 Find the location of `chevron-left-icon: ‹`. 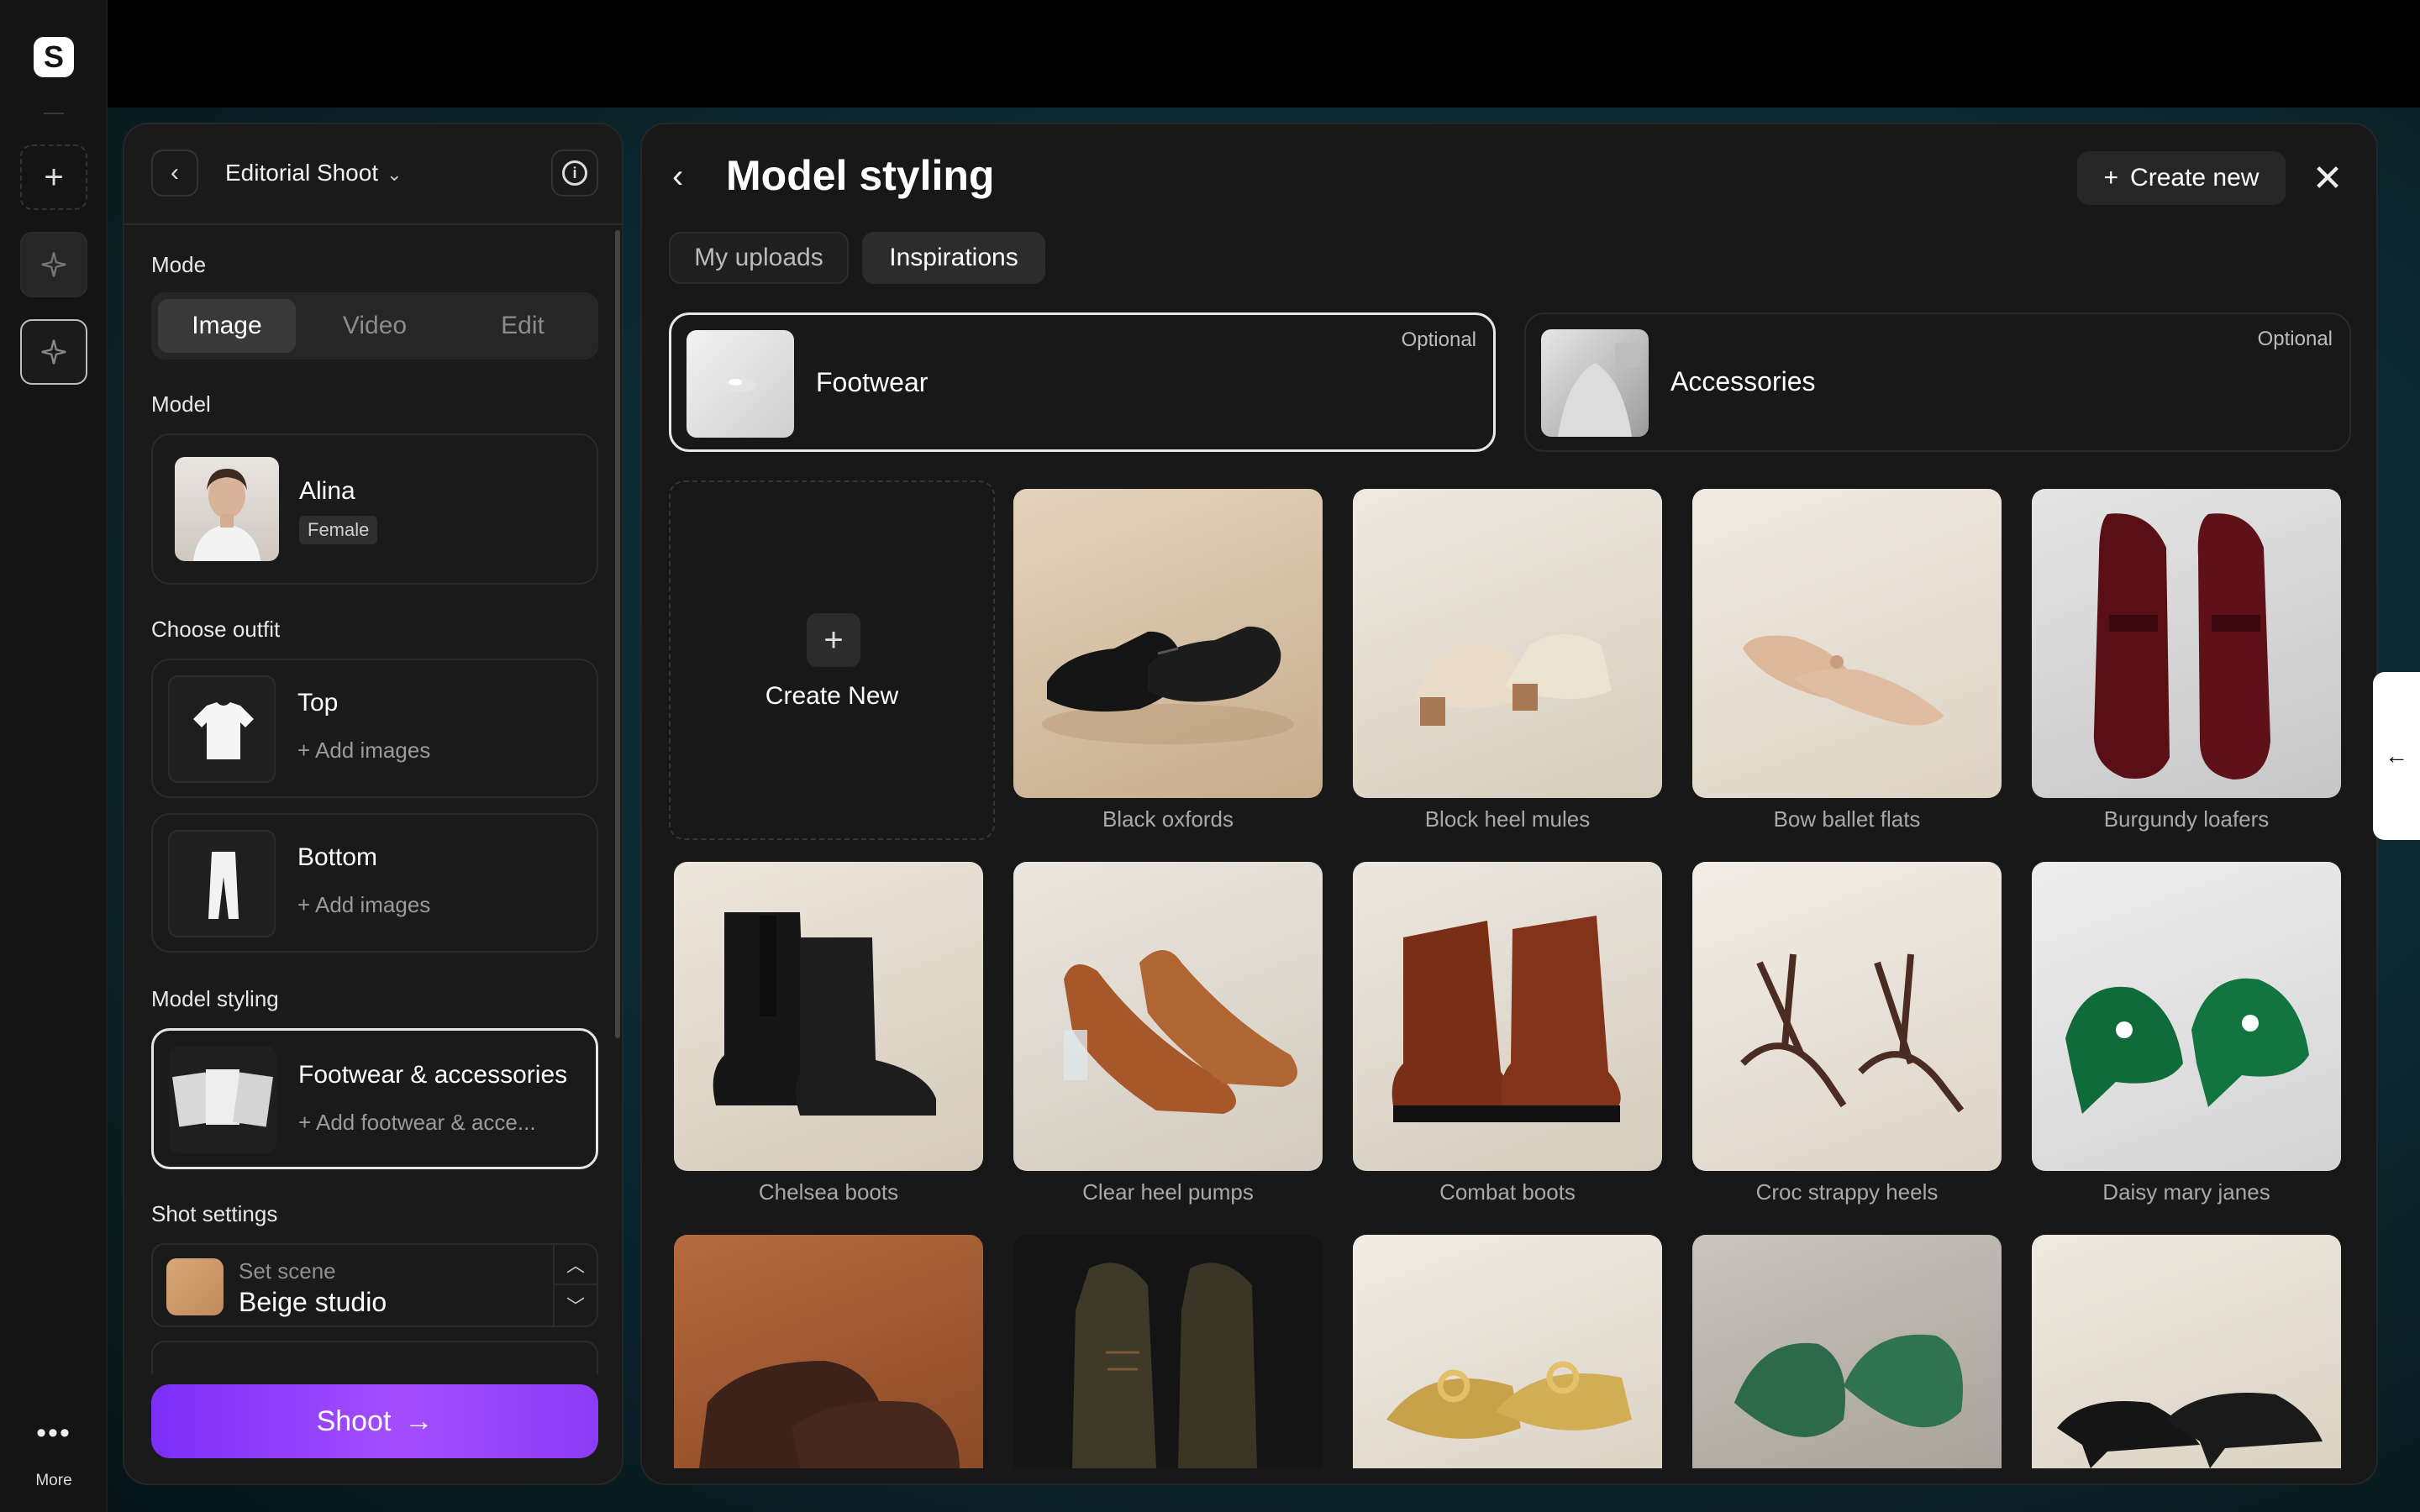

chevron-left-icon: ‹ is located at coordinates (175, 172).